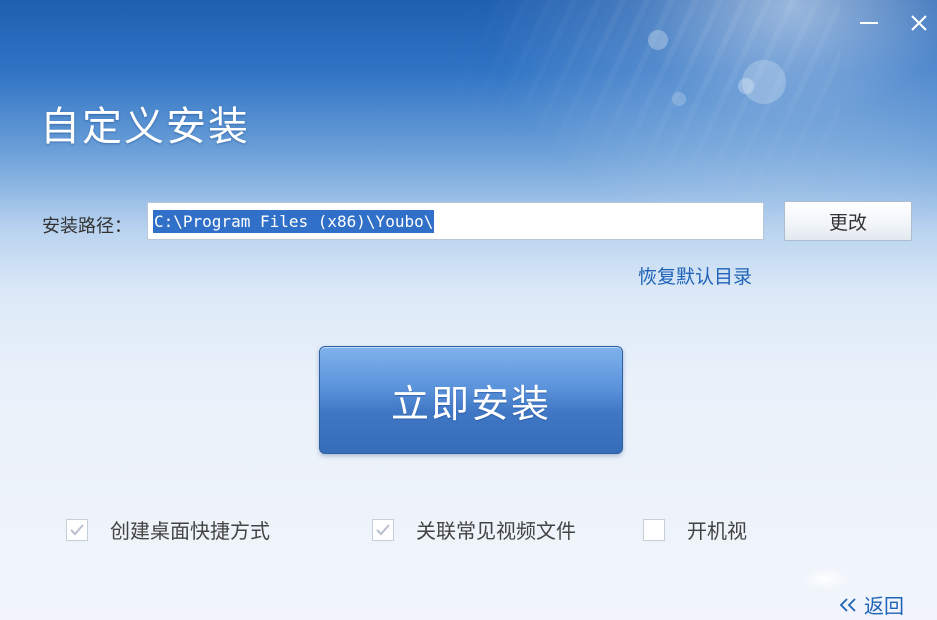 This screenshot has height=620, width=937. What do you see at coordinates (496, 531) in the screenshot?
I see `associate-files-label: 关联常见视频文件` at bounding box center [496, 531].